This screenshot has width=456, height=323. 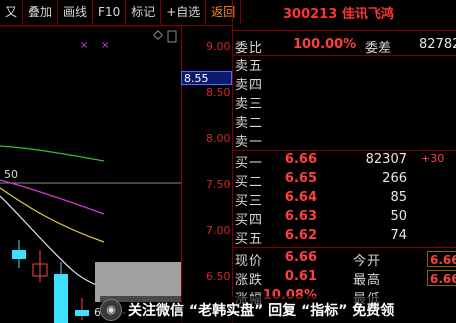 I want to click on marker-x-1: ×, so click(x=84, y=45).